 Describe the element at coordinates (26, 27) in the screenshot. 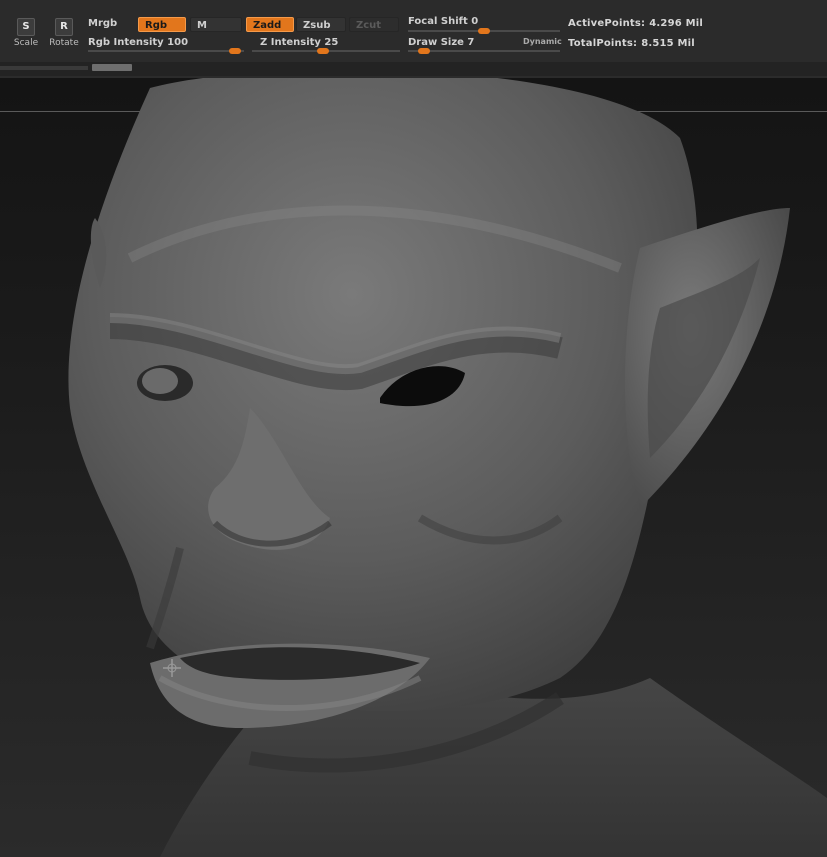

I see `scale-key-icon: S` at that location.